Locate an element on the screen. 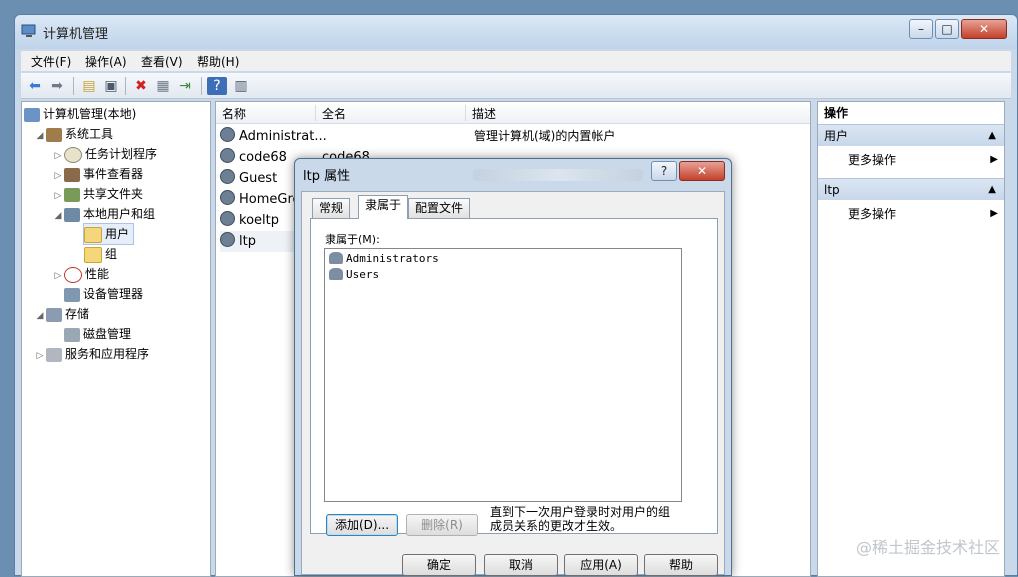 The height and width of the screenshot is (577, 1018). delete-icon: ✖ is located at coordinates (141, 86).